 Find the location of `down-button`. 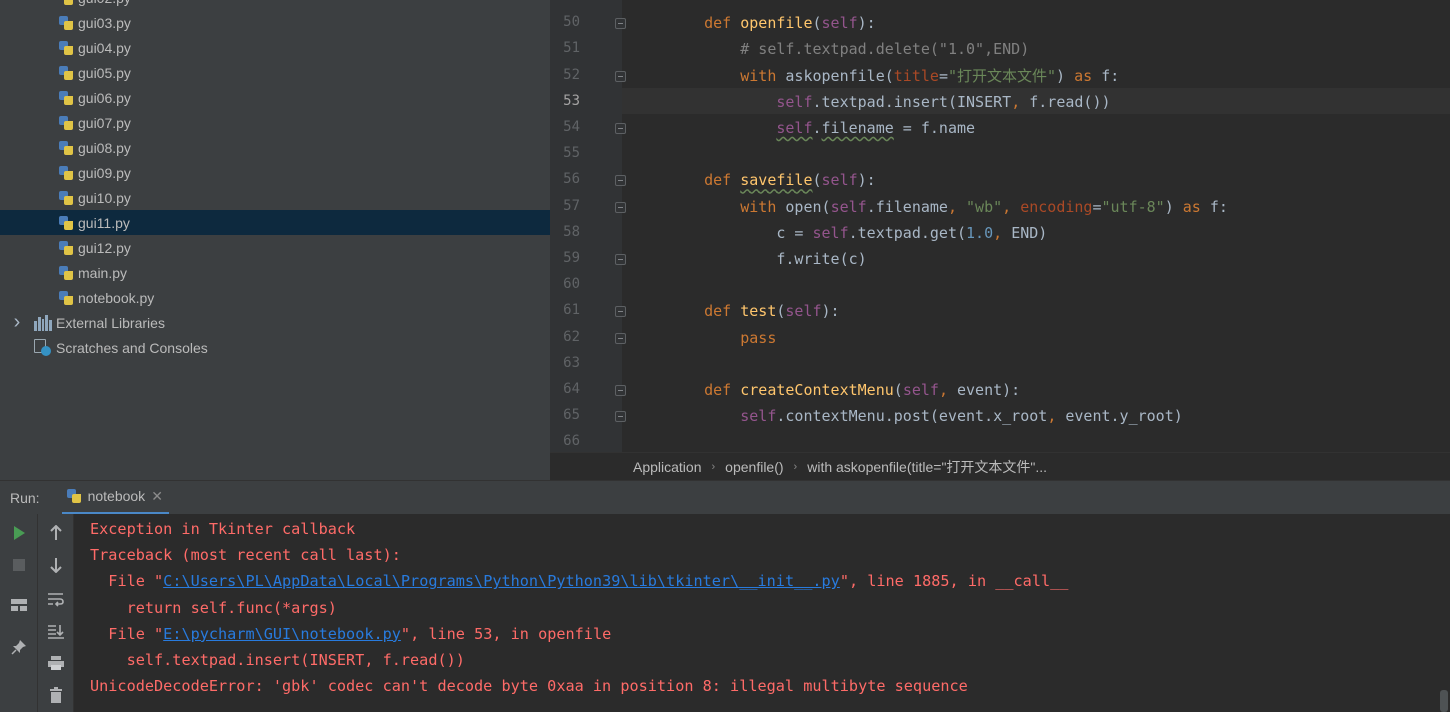

down-button is located at coordinates (56, 565).